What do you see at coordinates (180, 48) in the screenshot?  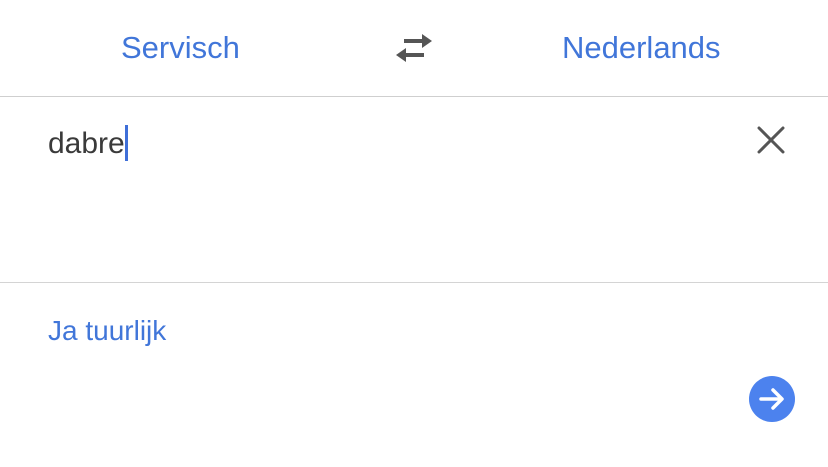 I see `source-language-button: Servisch` at bounding box center [180, 48].